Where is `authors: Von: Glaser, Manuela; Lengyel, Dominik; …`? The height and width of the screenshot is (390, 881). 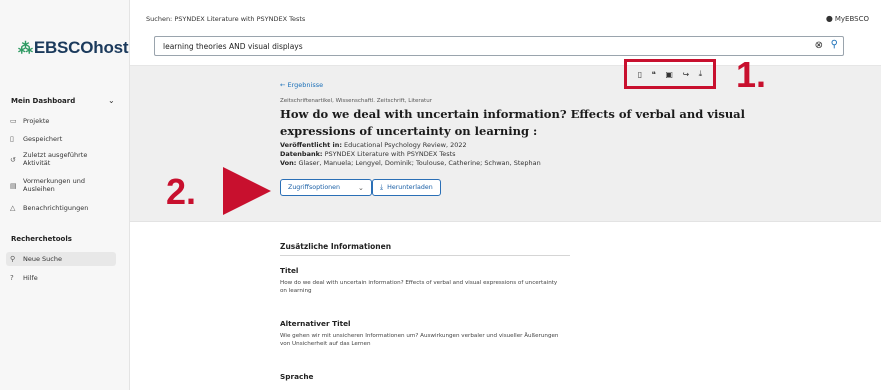 authors: Von: Glaser, Manuela; Lengyel, Dominik; … is located at coordinates (410, 163).